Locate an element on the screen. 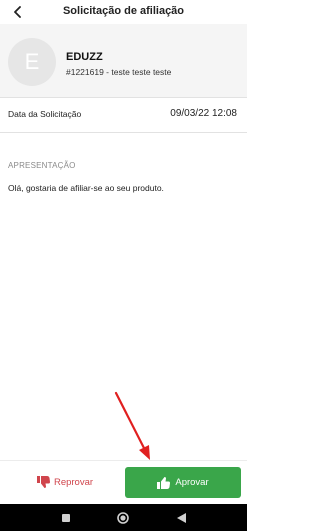  thumbs-down-icon is located at coordinates (43, 482).